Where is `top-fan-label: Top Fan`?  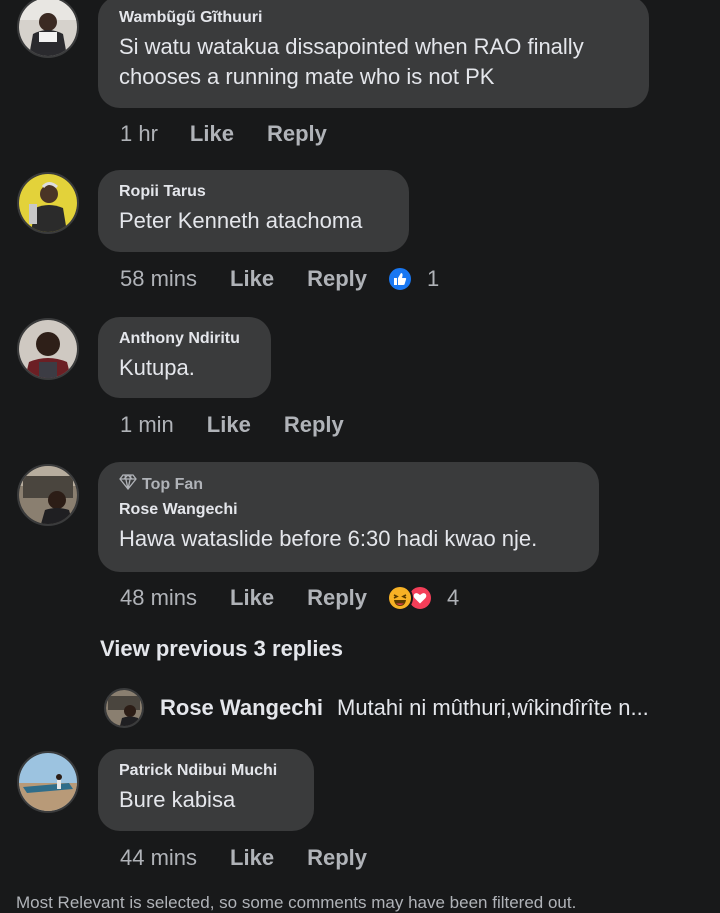 top-fan-label: Top Fan is located at coordinates (173, 484).